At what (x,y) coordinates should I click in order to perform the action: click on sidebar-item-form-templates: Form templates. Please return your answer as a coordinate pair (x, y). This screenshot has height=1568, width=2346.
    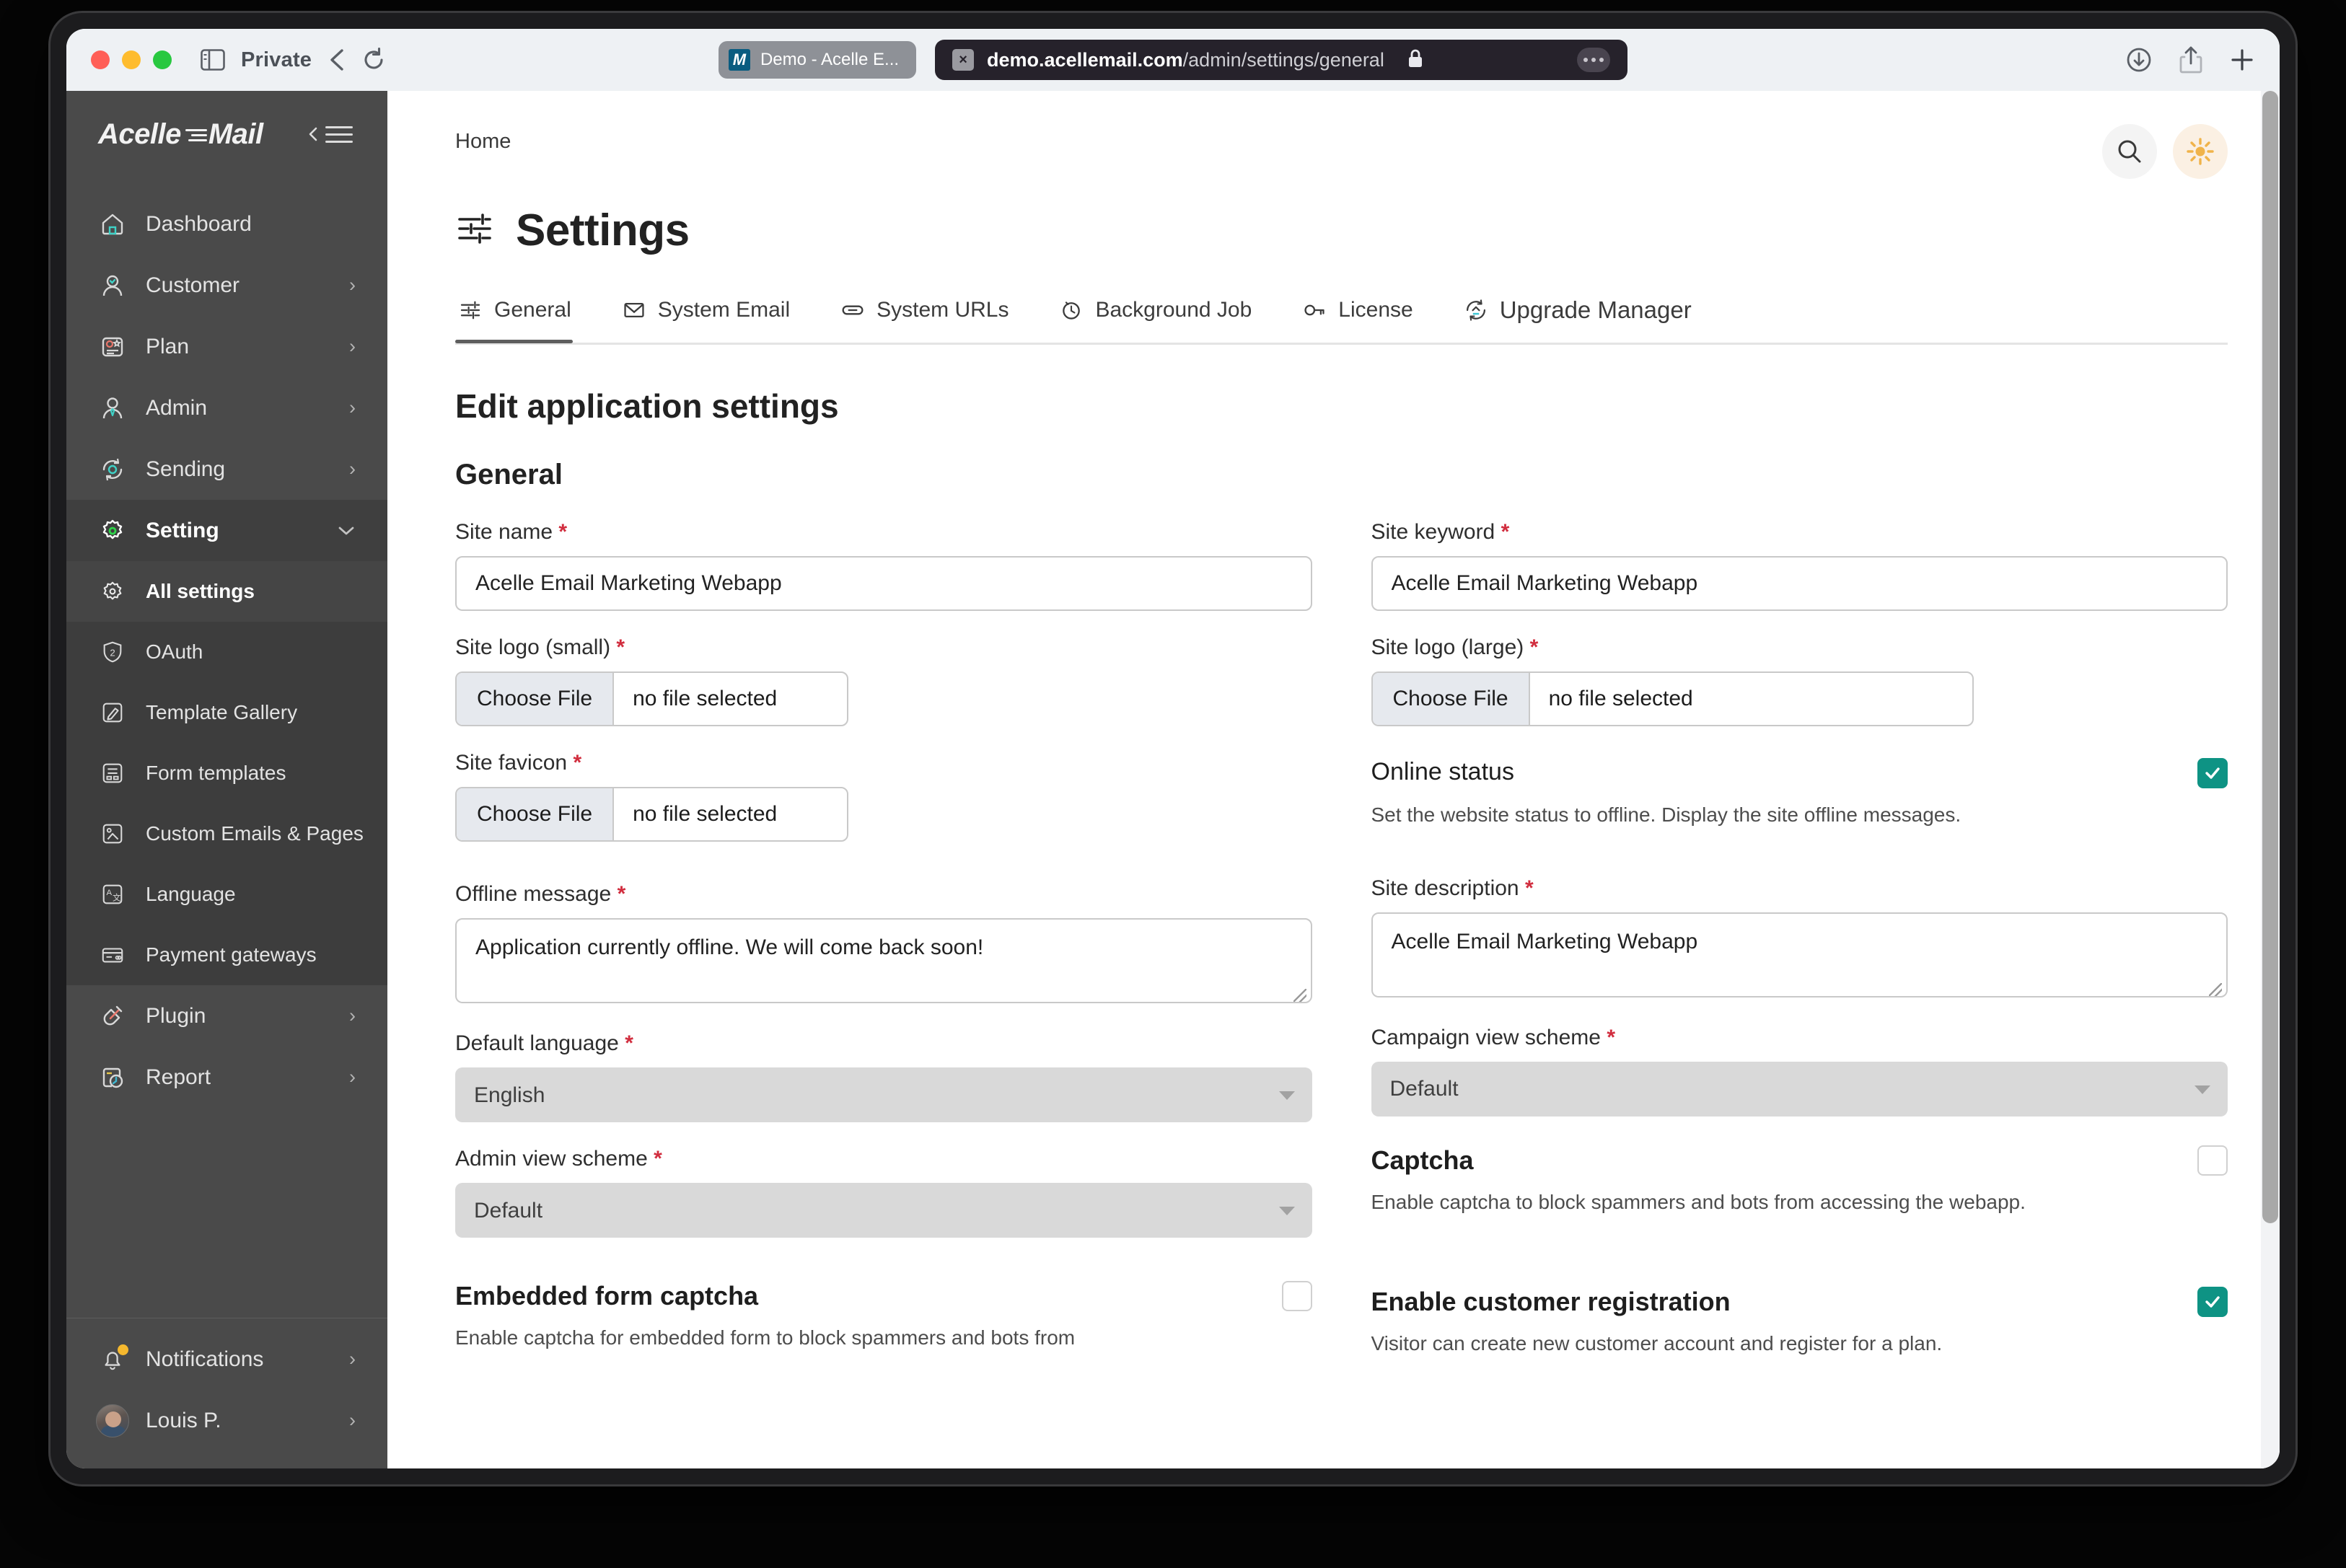
    Looking at the image, I should click on (226, 773).